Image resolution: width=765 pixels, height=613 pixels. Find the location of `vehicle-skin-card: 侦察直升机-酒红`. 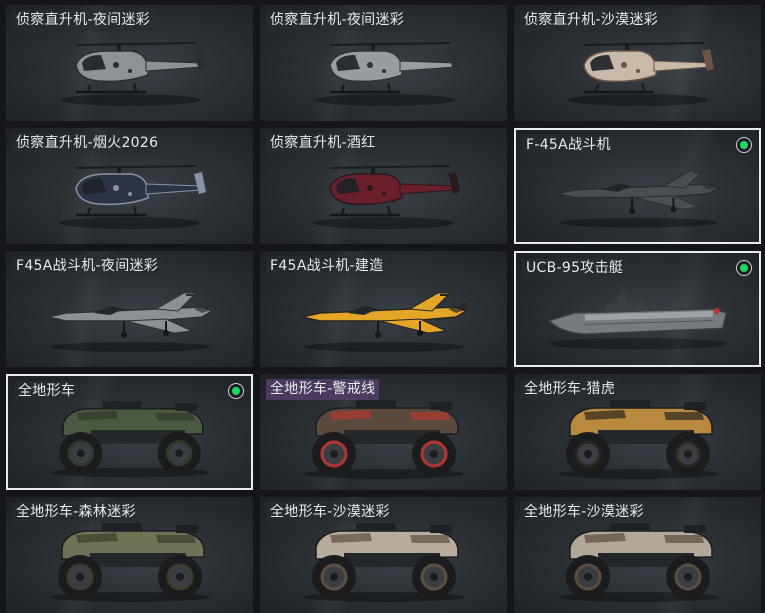

vehicle-skin-card: 侦察直升机-酒红 is located at coordinates (383, 186).